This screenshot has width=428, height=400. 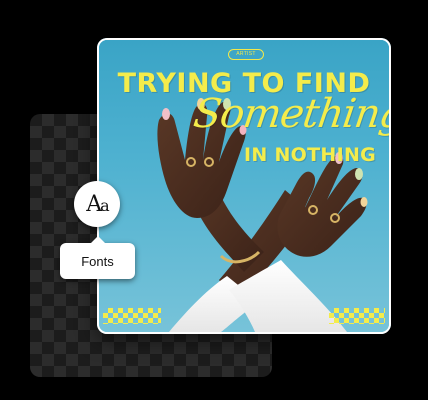 I want to click on font-icon-glyph-big: A, so click(x=94, y=204).